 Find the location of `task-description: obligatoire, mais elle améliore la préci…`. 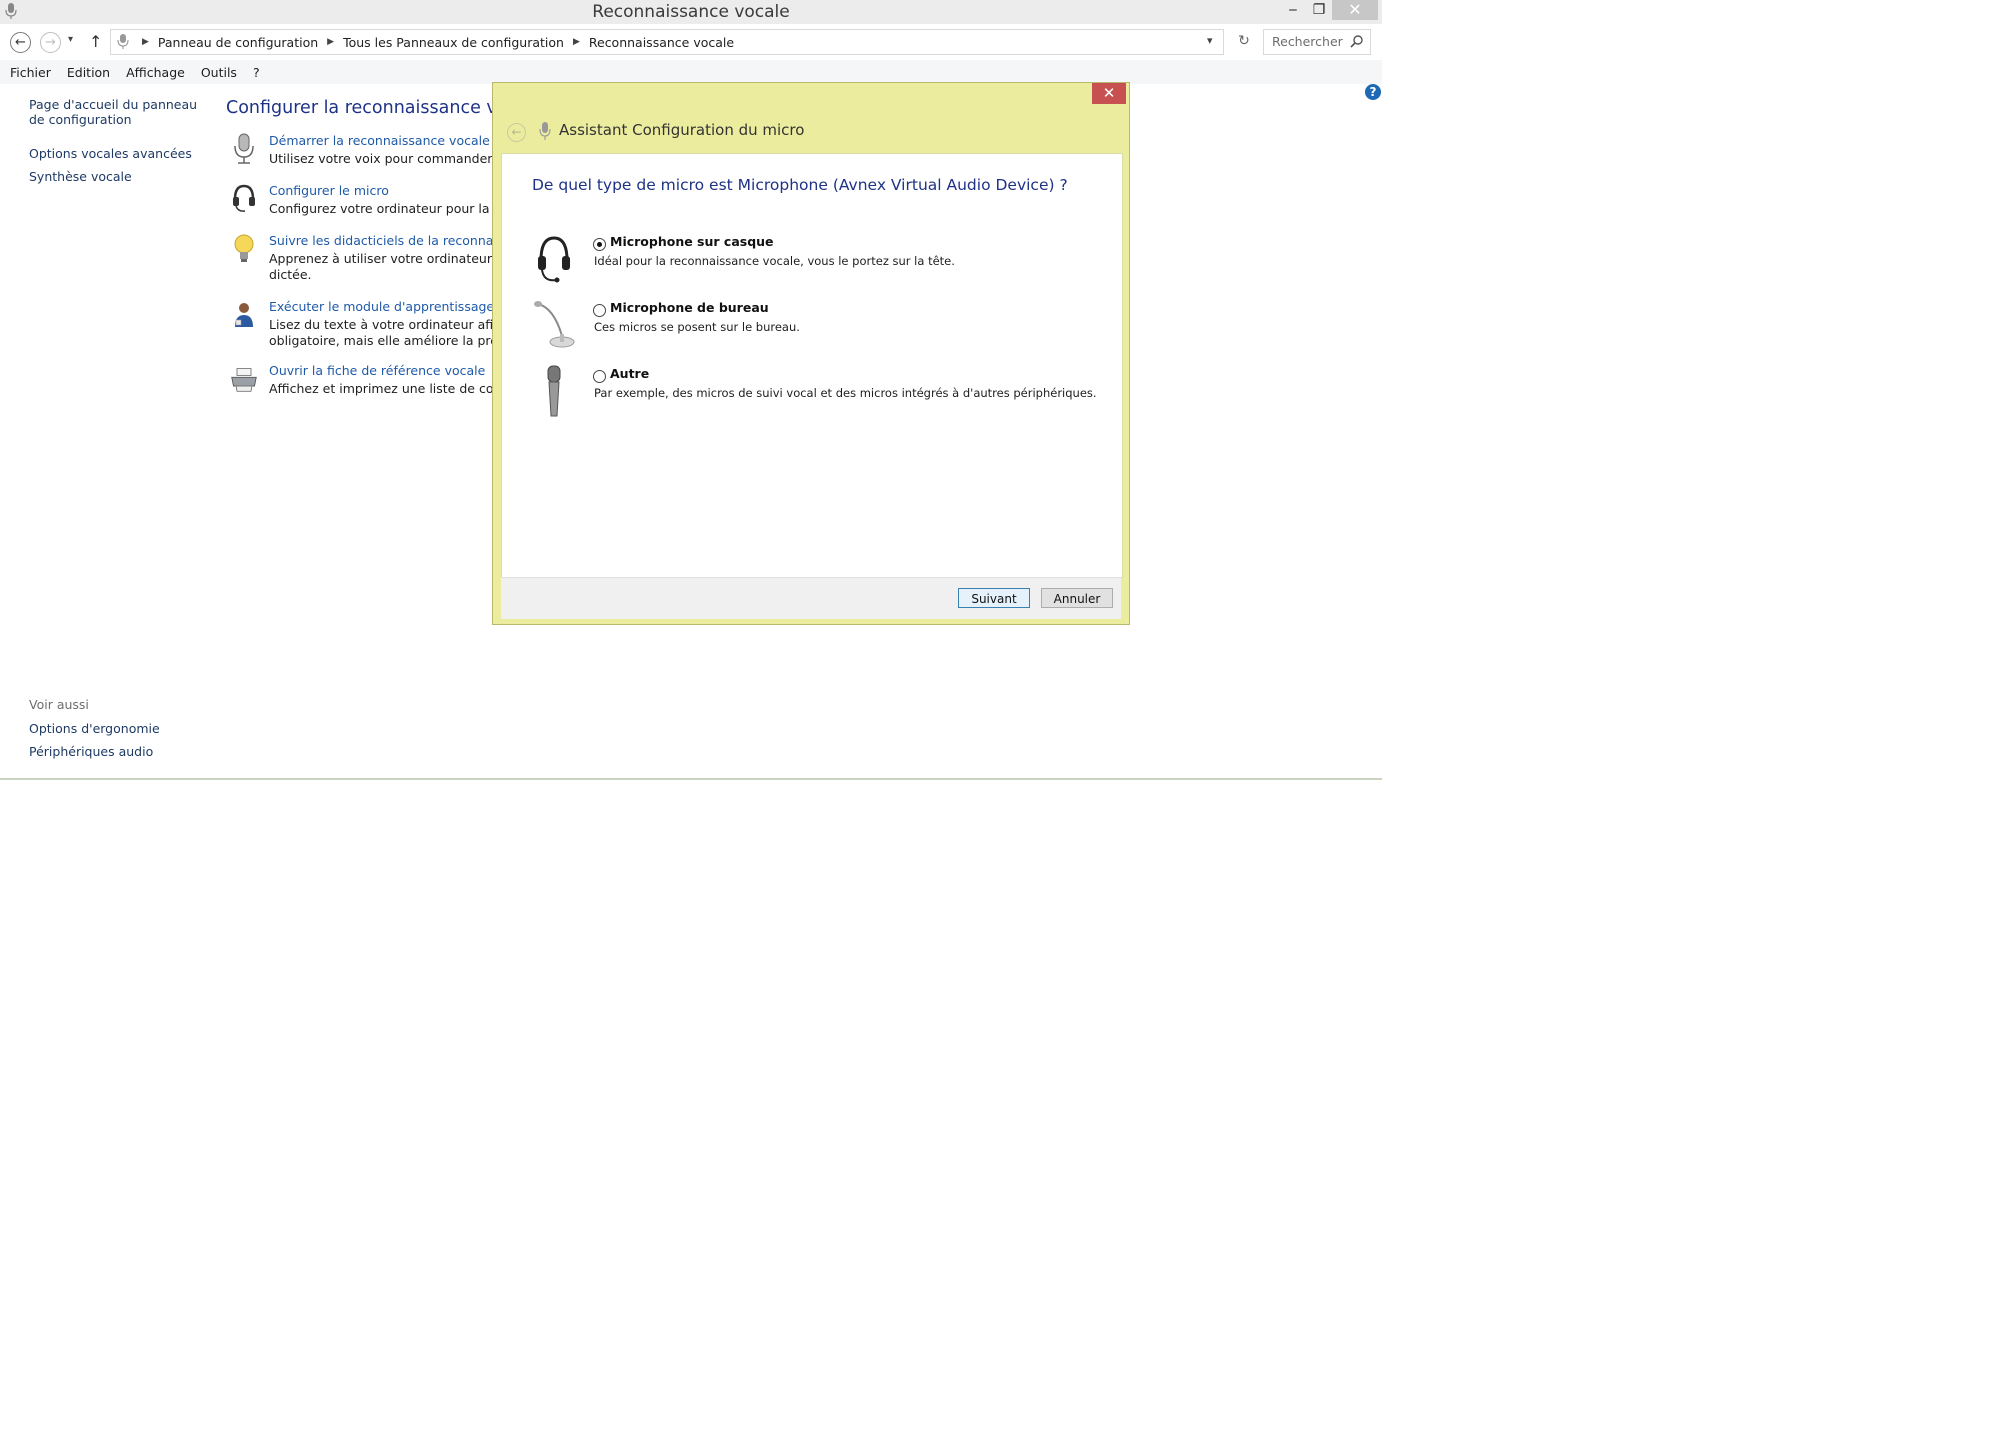

task-description: obligatoire, mais elle améliore la préci… is located at coordinates (381, 340).